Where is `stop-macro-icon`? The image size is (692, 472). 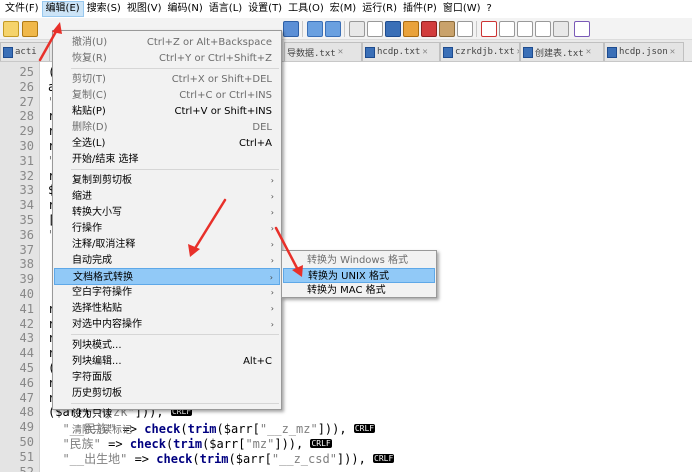 stop-macro-icon is located at coordinates (507, 29).